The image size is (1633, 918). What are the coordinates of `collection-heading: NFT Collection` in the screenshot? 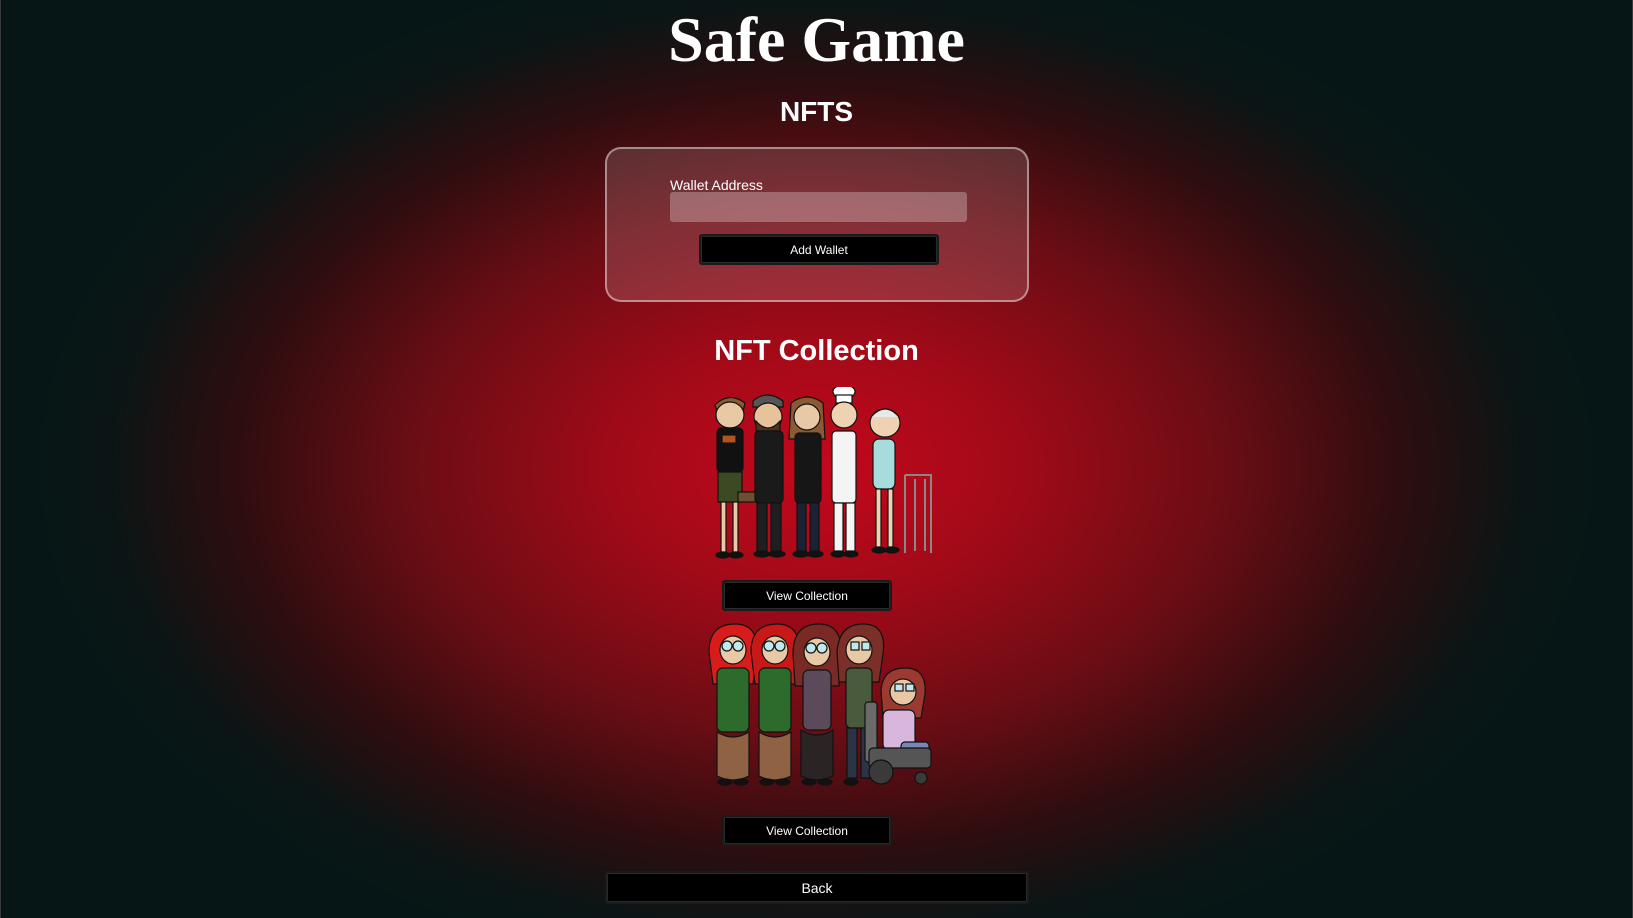 It's located at (816, 351).